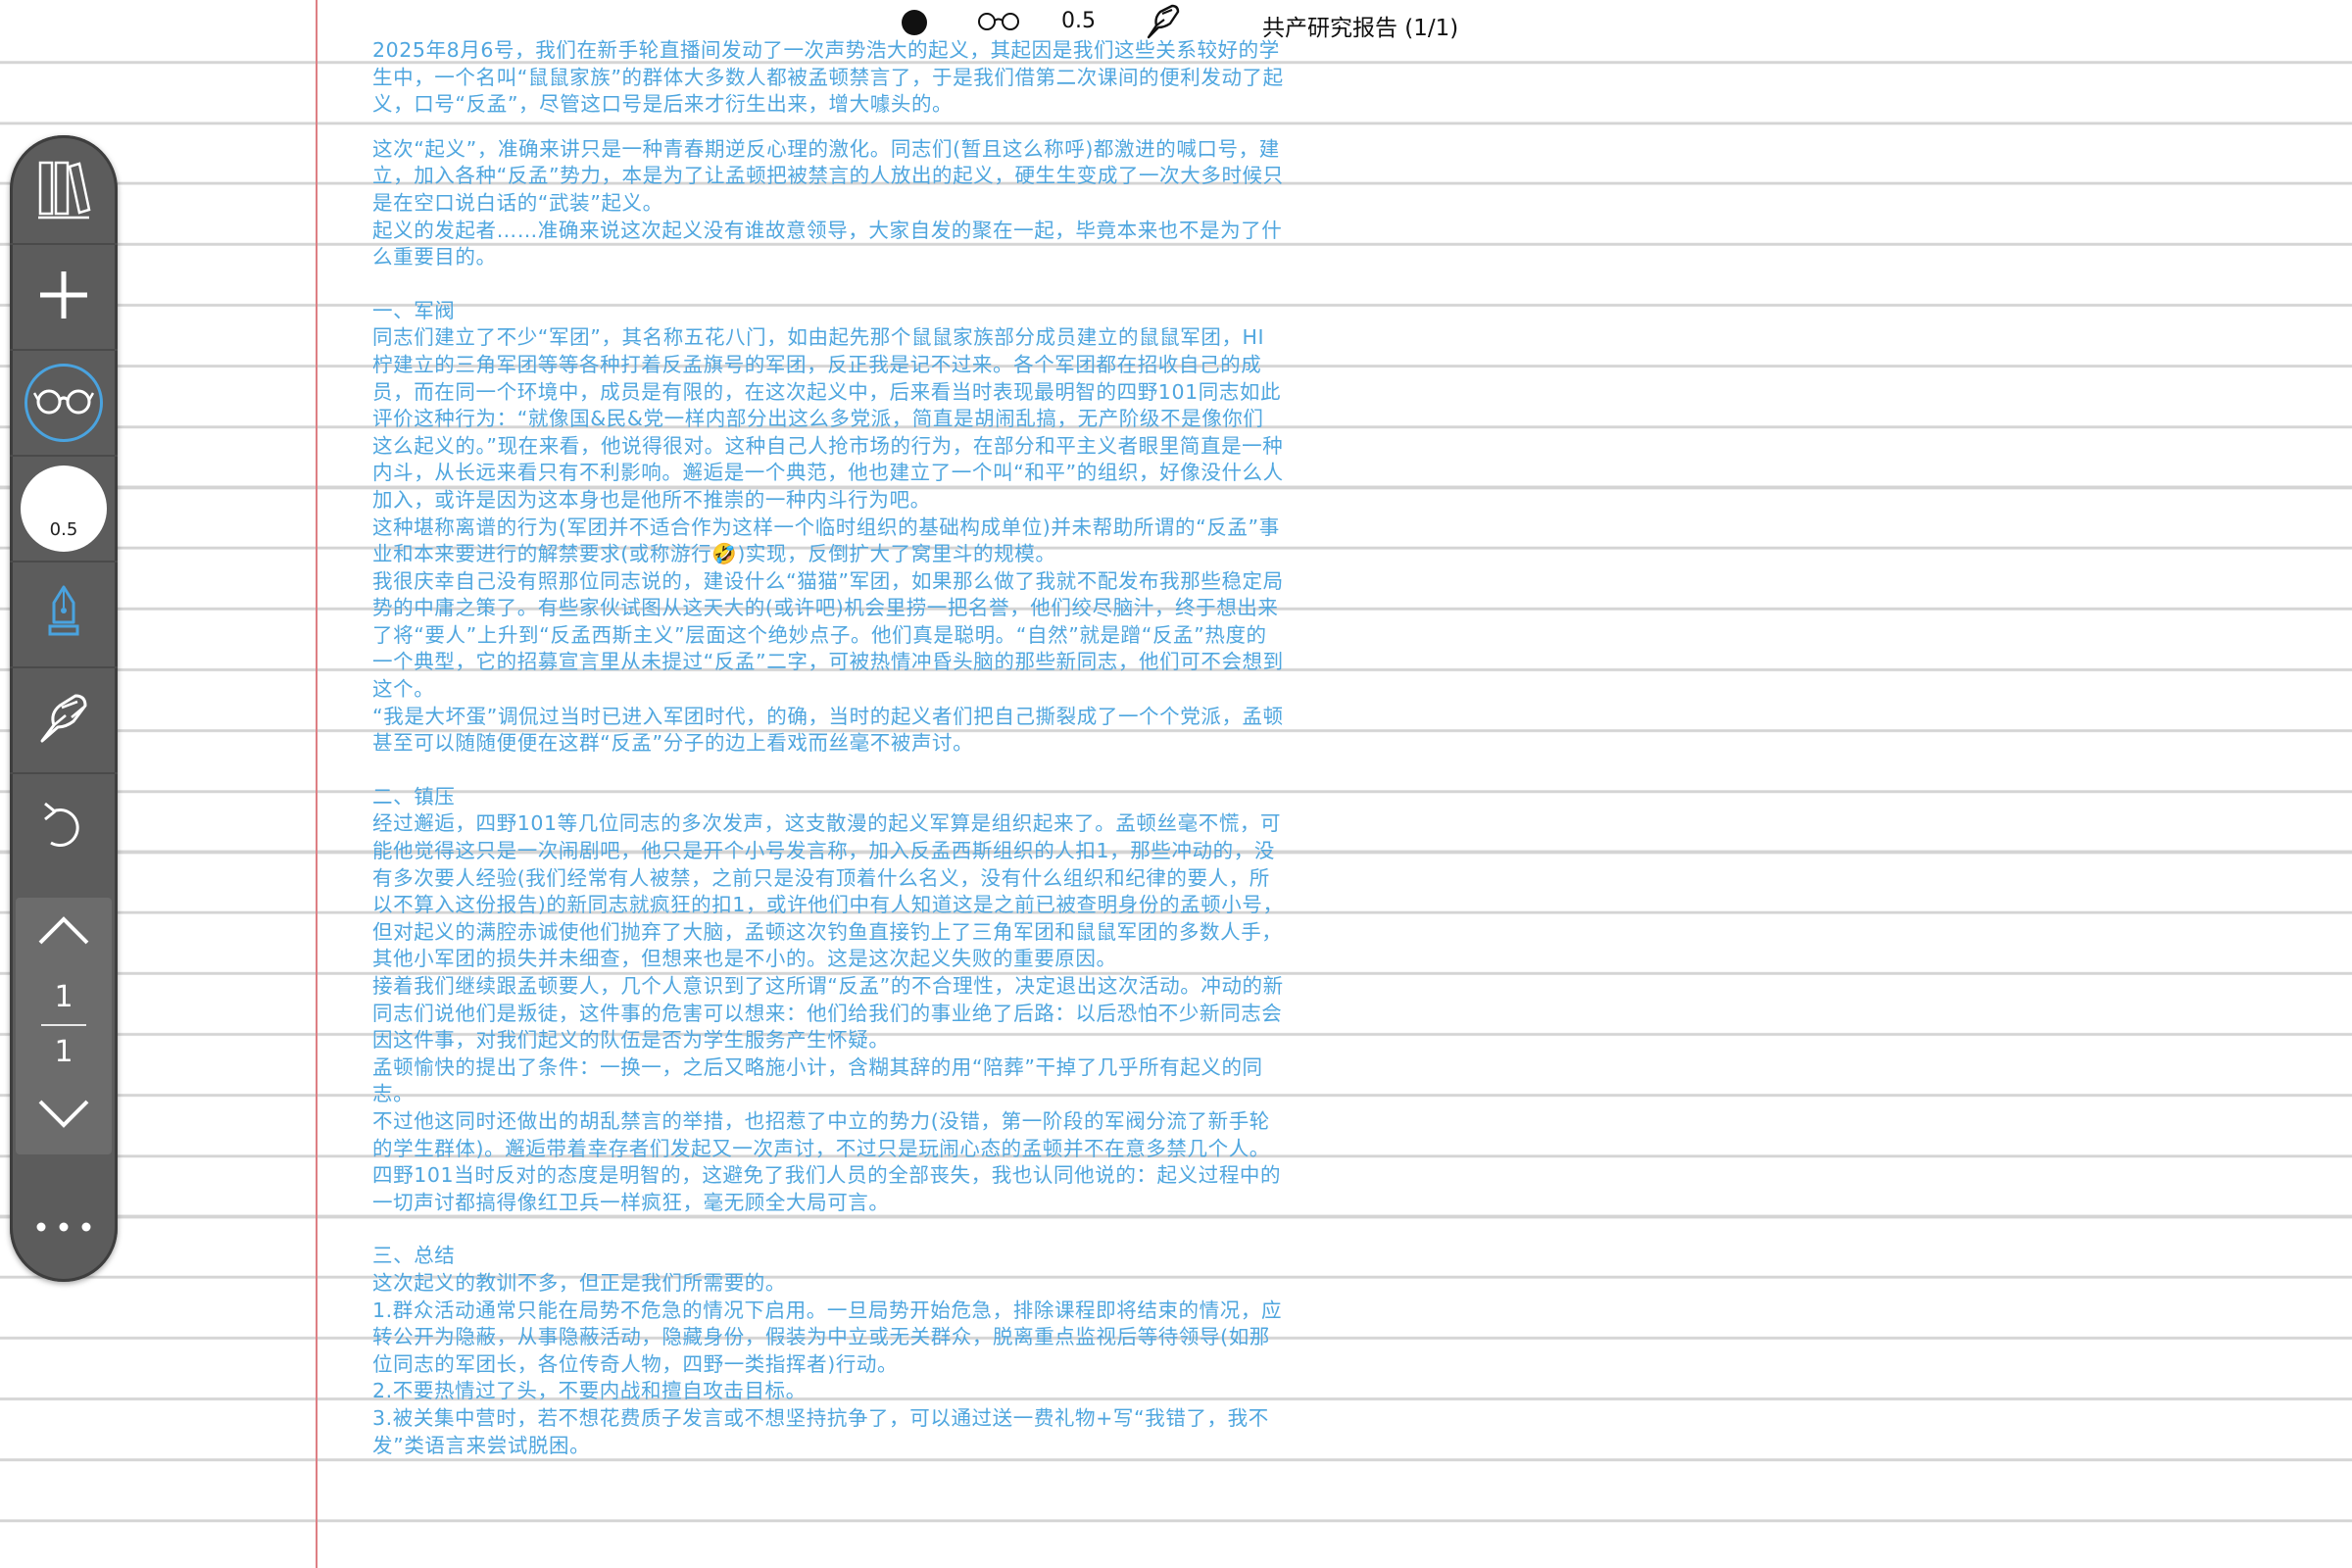 The image size is (2352, 1568). I want to click on page-down-button, so click(63, 1116).